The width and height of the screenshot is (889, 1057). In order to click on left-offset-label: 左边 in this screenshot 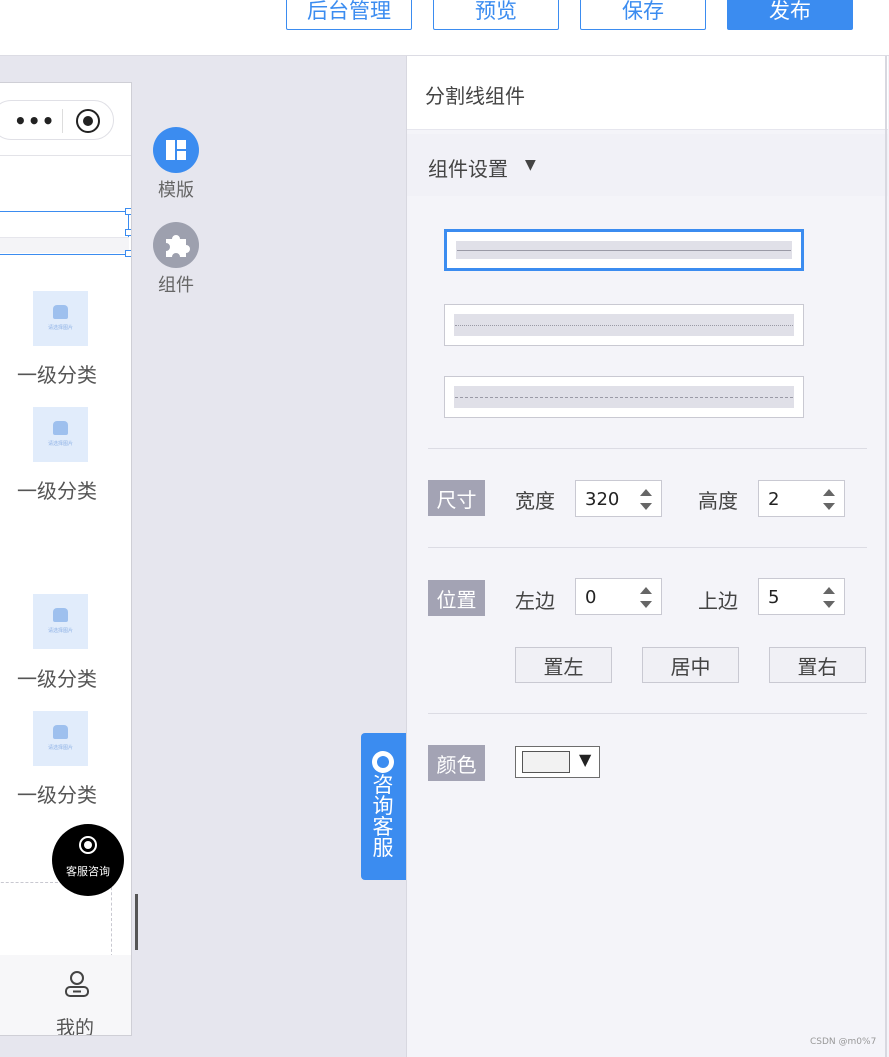, I will do `click(535, 601)`.